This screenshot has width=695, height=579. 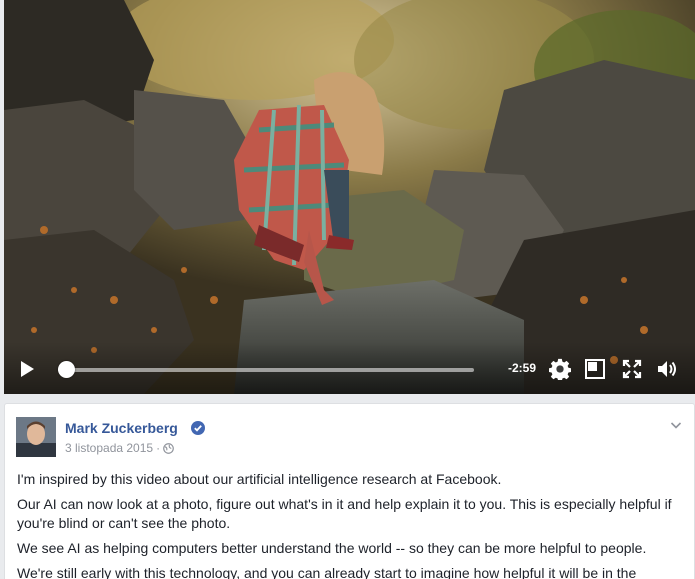 What do you see at coordinates (266, 370) in the screenshot?
I see `progress-bar` at bounding box center [266, 370].